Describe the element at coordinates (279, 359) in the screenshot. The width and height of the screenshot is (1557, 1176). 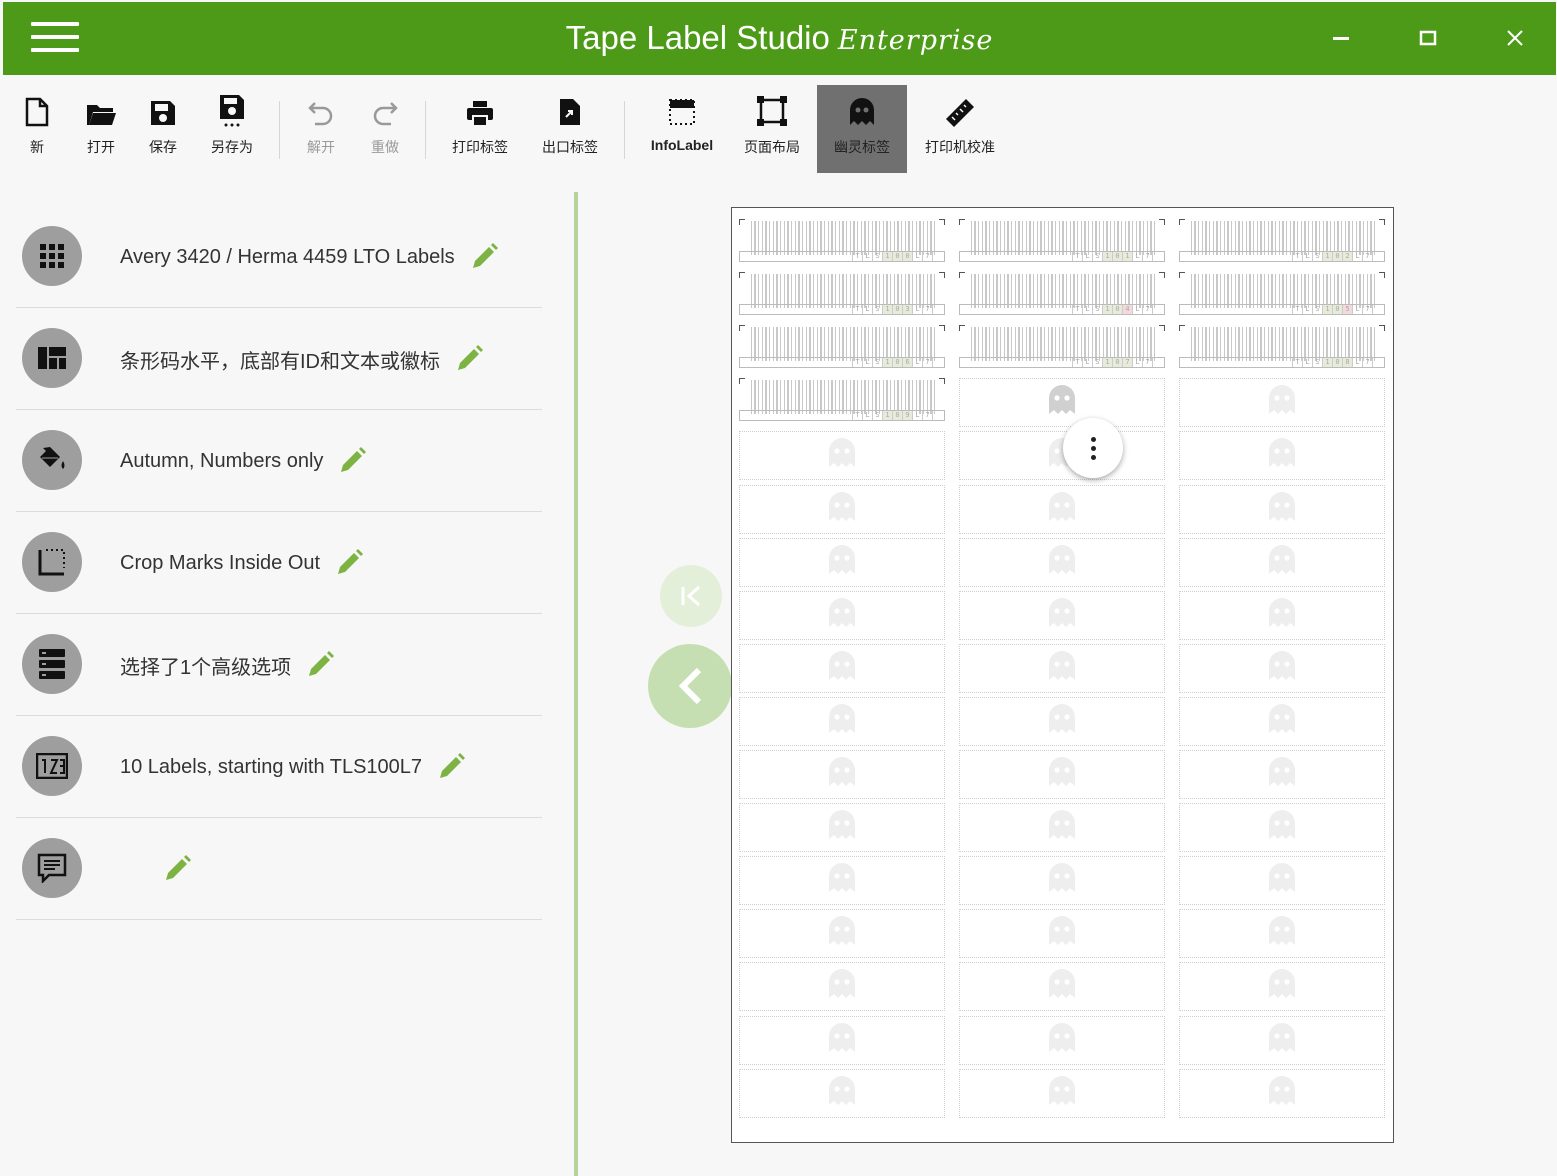
I see `setting-layout: 条形码水平，底部有ID和文本或徽标` at that location.